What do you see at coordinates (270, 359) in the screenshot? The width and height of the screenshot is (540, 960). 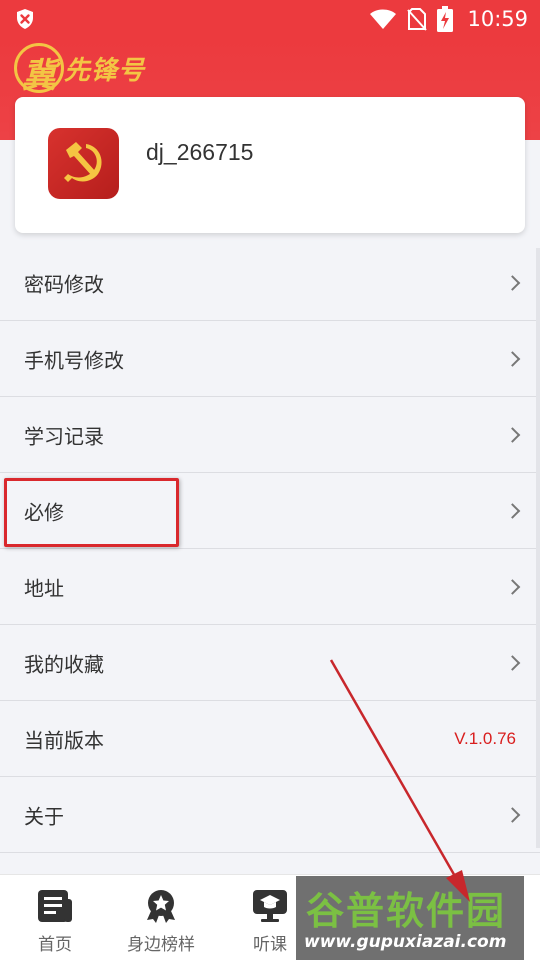 I see `menu-item-change-phone: 手机号修改` at bounding box center [270, 359].